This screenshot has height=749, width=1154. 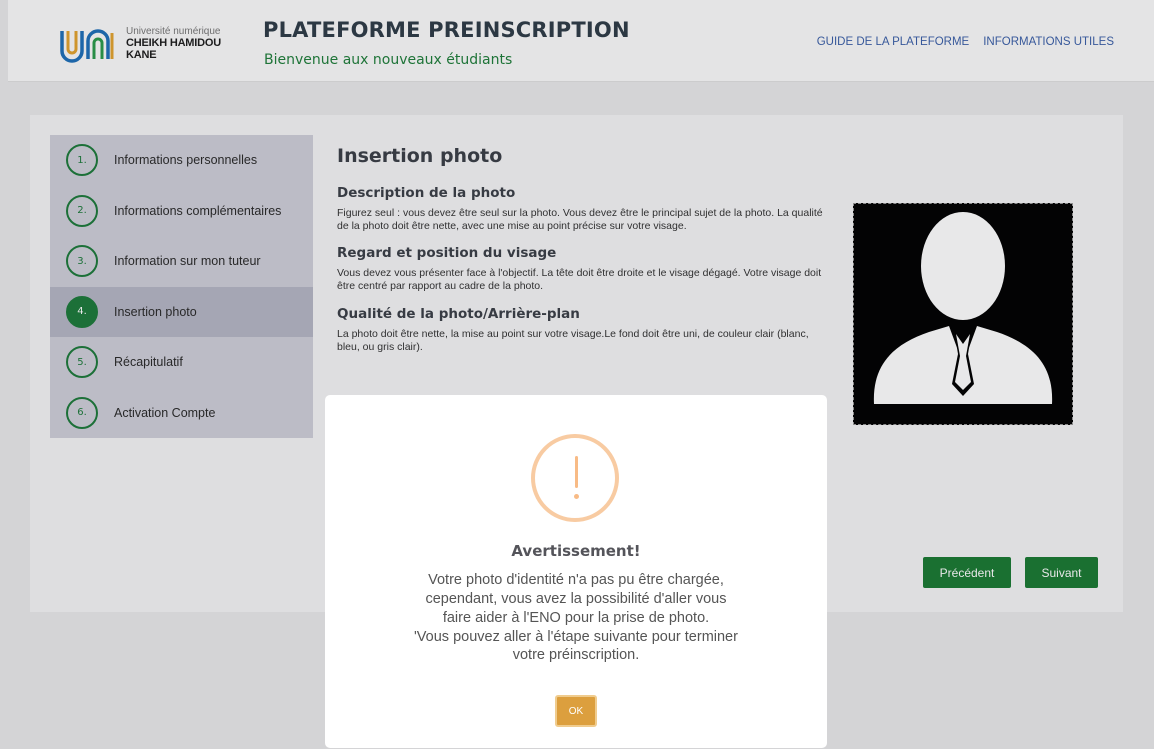 I want to click on ok-button: OK, so click(x=576, y=711).